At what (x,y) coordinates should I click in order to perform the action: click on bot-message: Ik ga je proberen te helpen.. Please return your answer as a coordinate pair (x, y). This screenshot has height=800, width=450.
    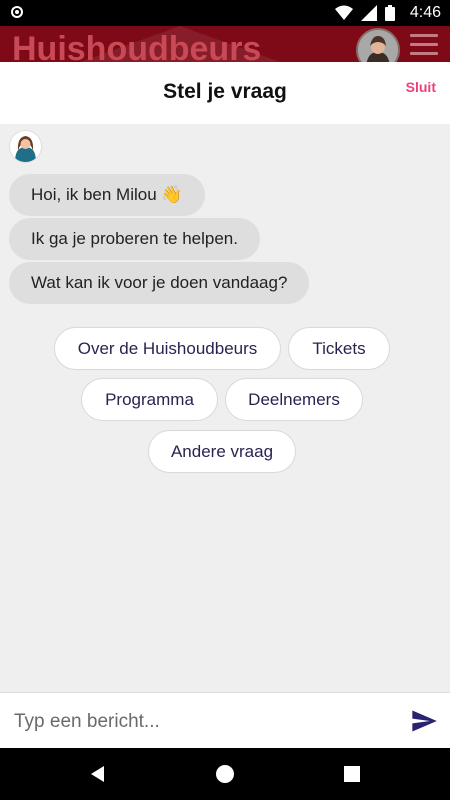
    Looking at the image, I should click on (134, 239).